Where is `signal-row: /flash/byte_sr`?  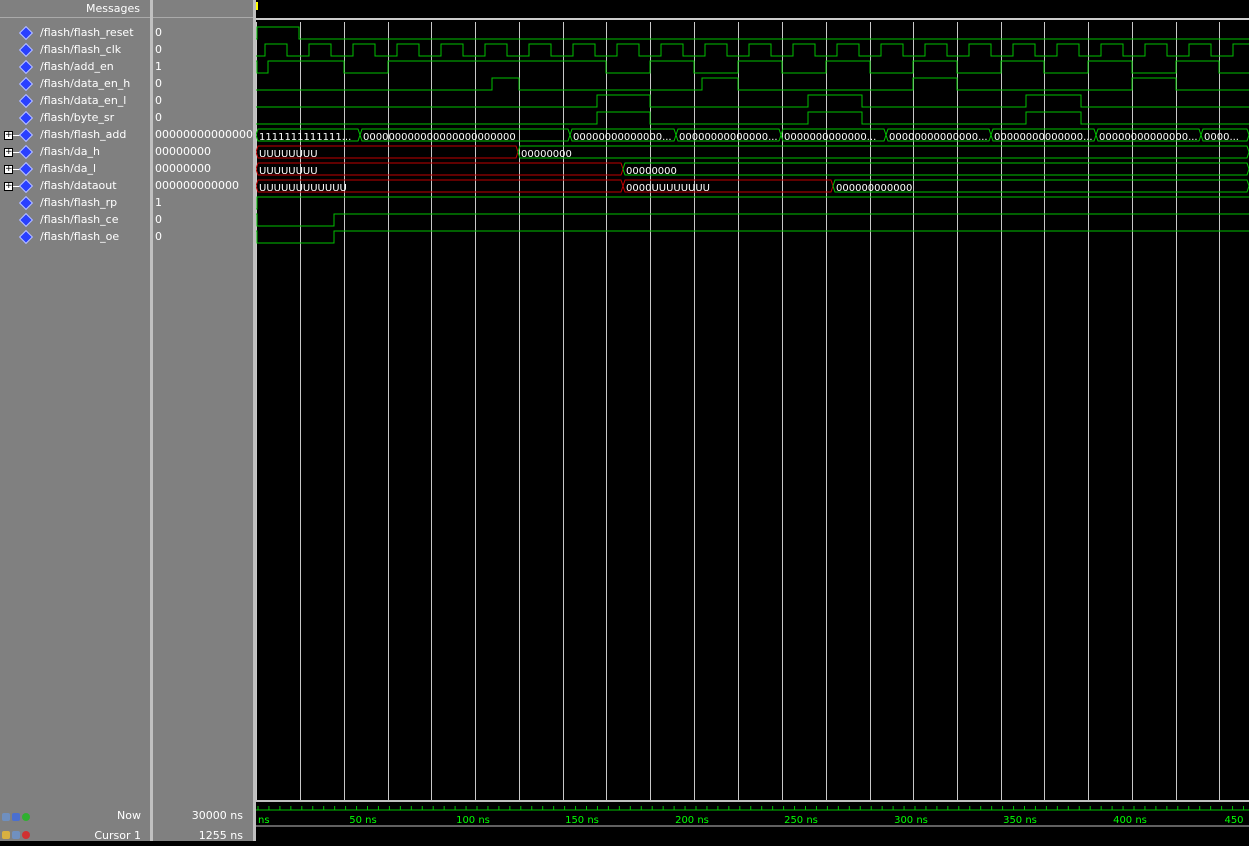 signal-row: /flash/byte_sr is located at coordinates (75, 118).